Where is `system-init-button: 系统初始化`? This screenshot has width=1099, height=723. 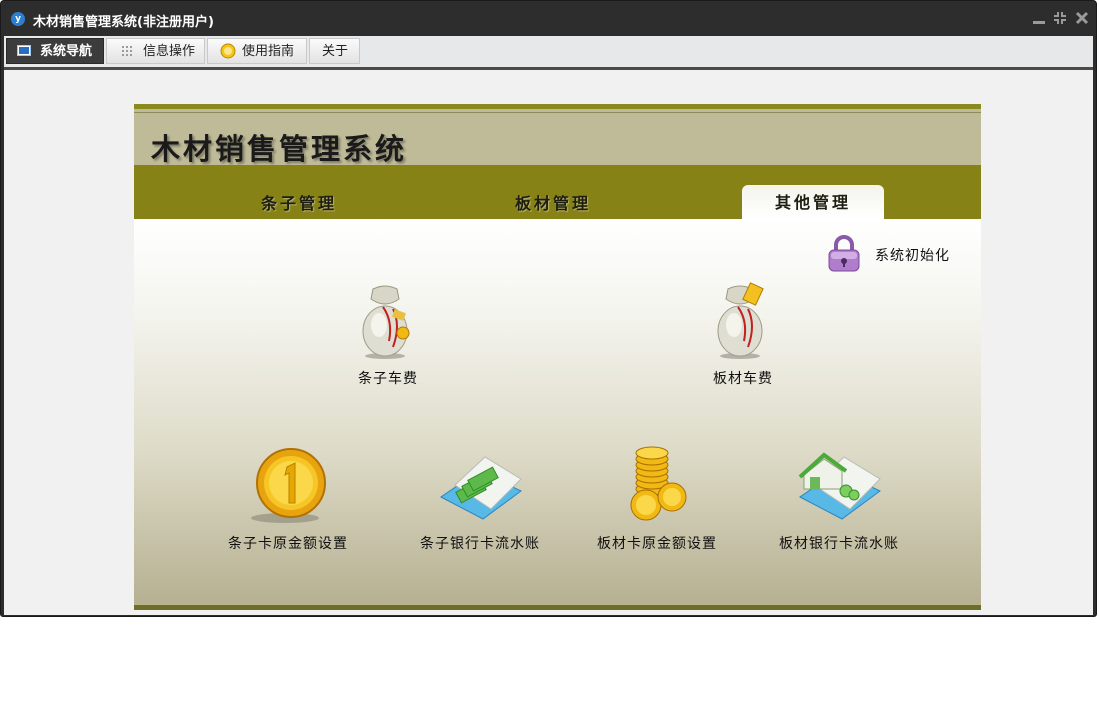
system-init-button: 系统初始化 is located at coordinates (906, 253).